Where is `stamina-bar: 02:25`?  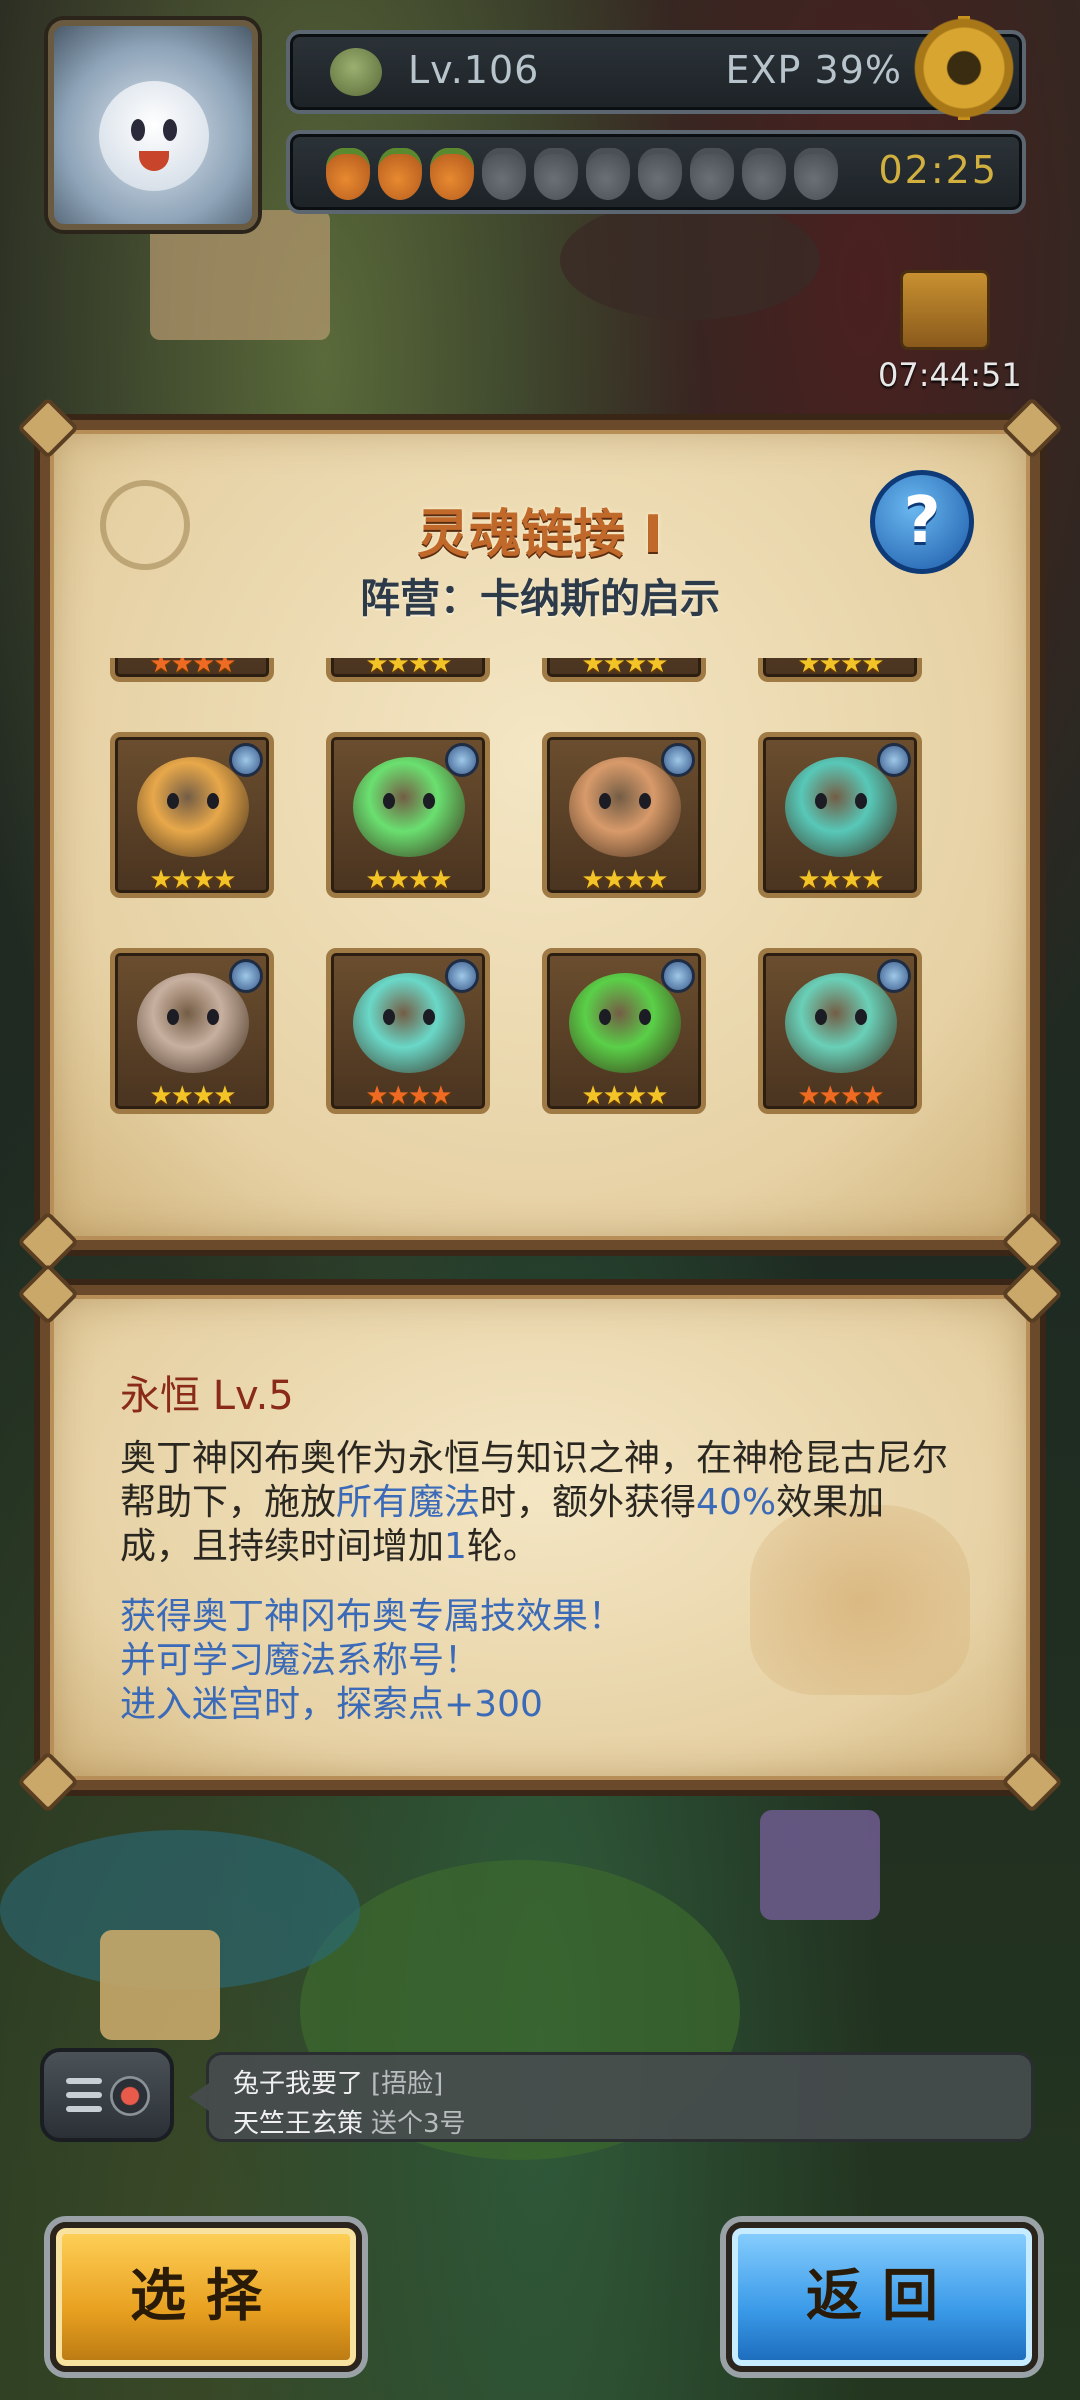
stamina-bar: 02:25 is located at coordinates (656, 172).